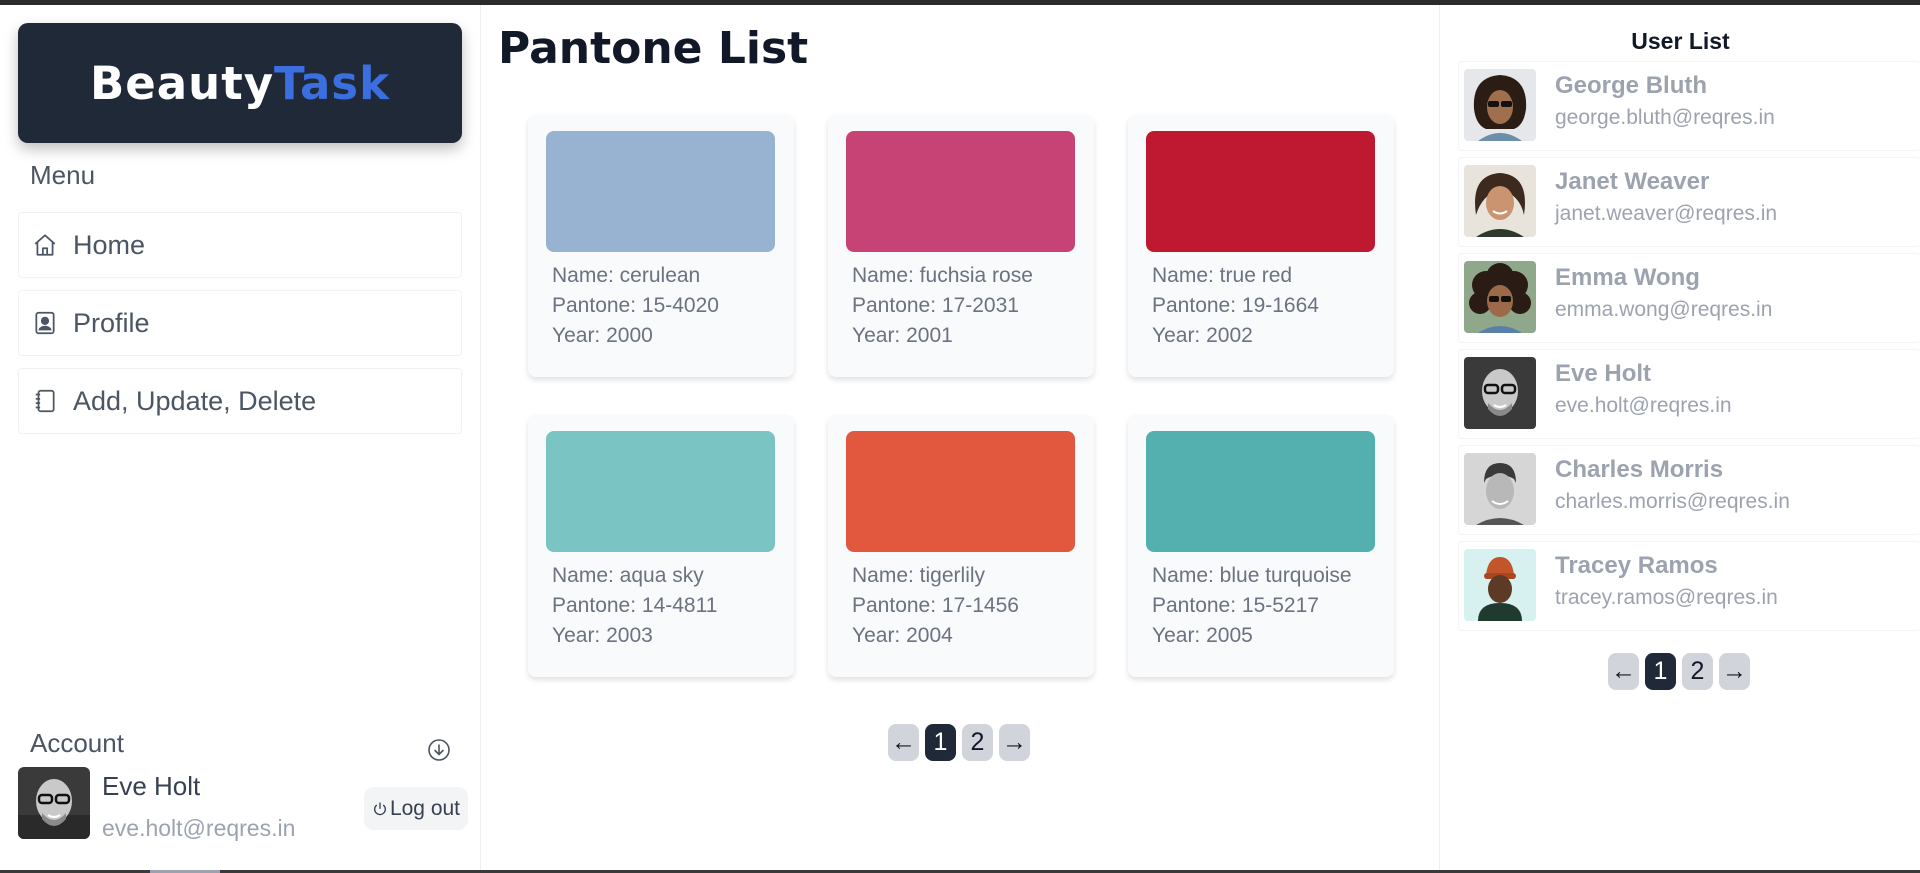 The width and height of the screenshot is (1920, 873). I want to click on logout-label: Log out, so click(425, 808).